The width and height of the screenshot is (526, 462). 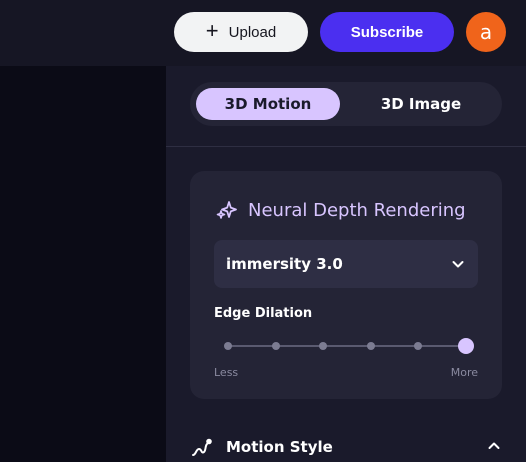 I want to click on motion-style-header: Motion Style, so click(x=346, y=447).